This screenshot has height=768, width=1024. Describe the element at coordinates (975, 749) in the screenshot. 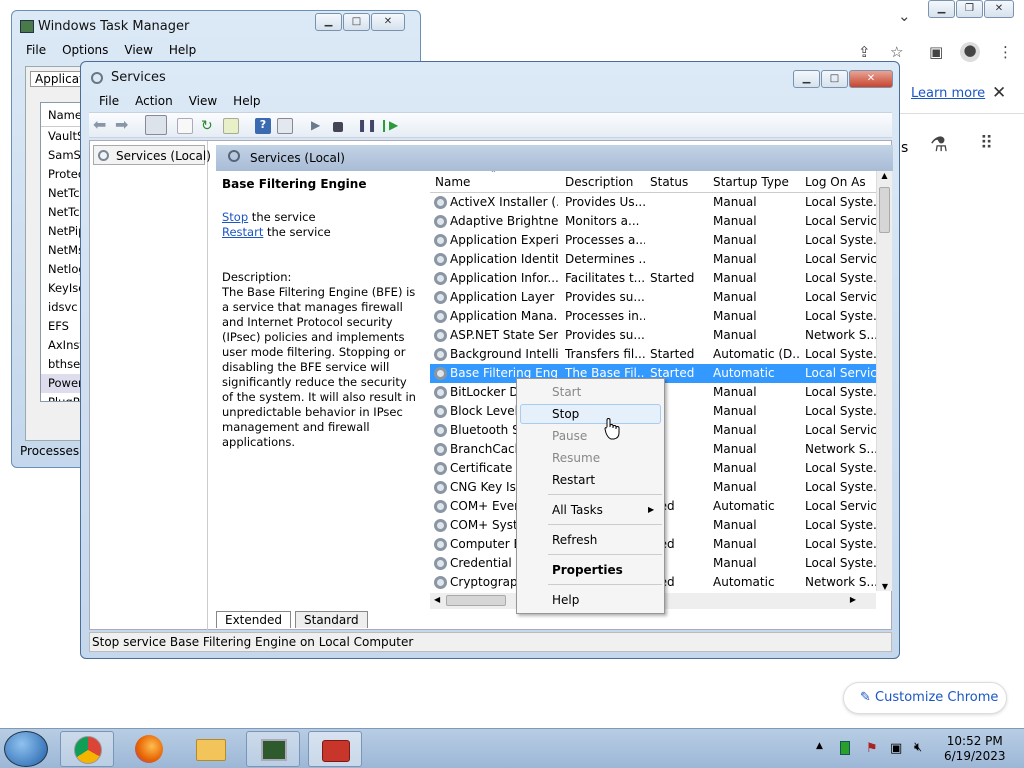

I see `clock: 10:52 PM 6/19/2023` at that location.